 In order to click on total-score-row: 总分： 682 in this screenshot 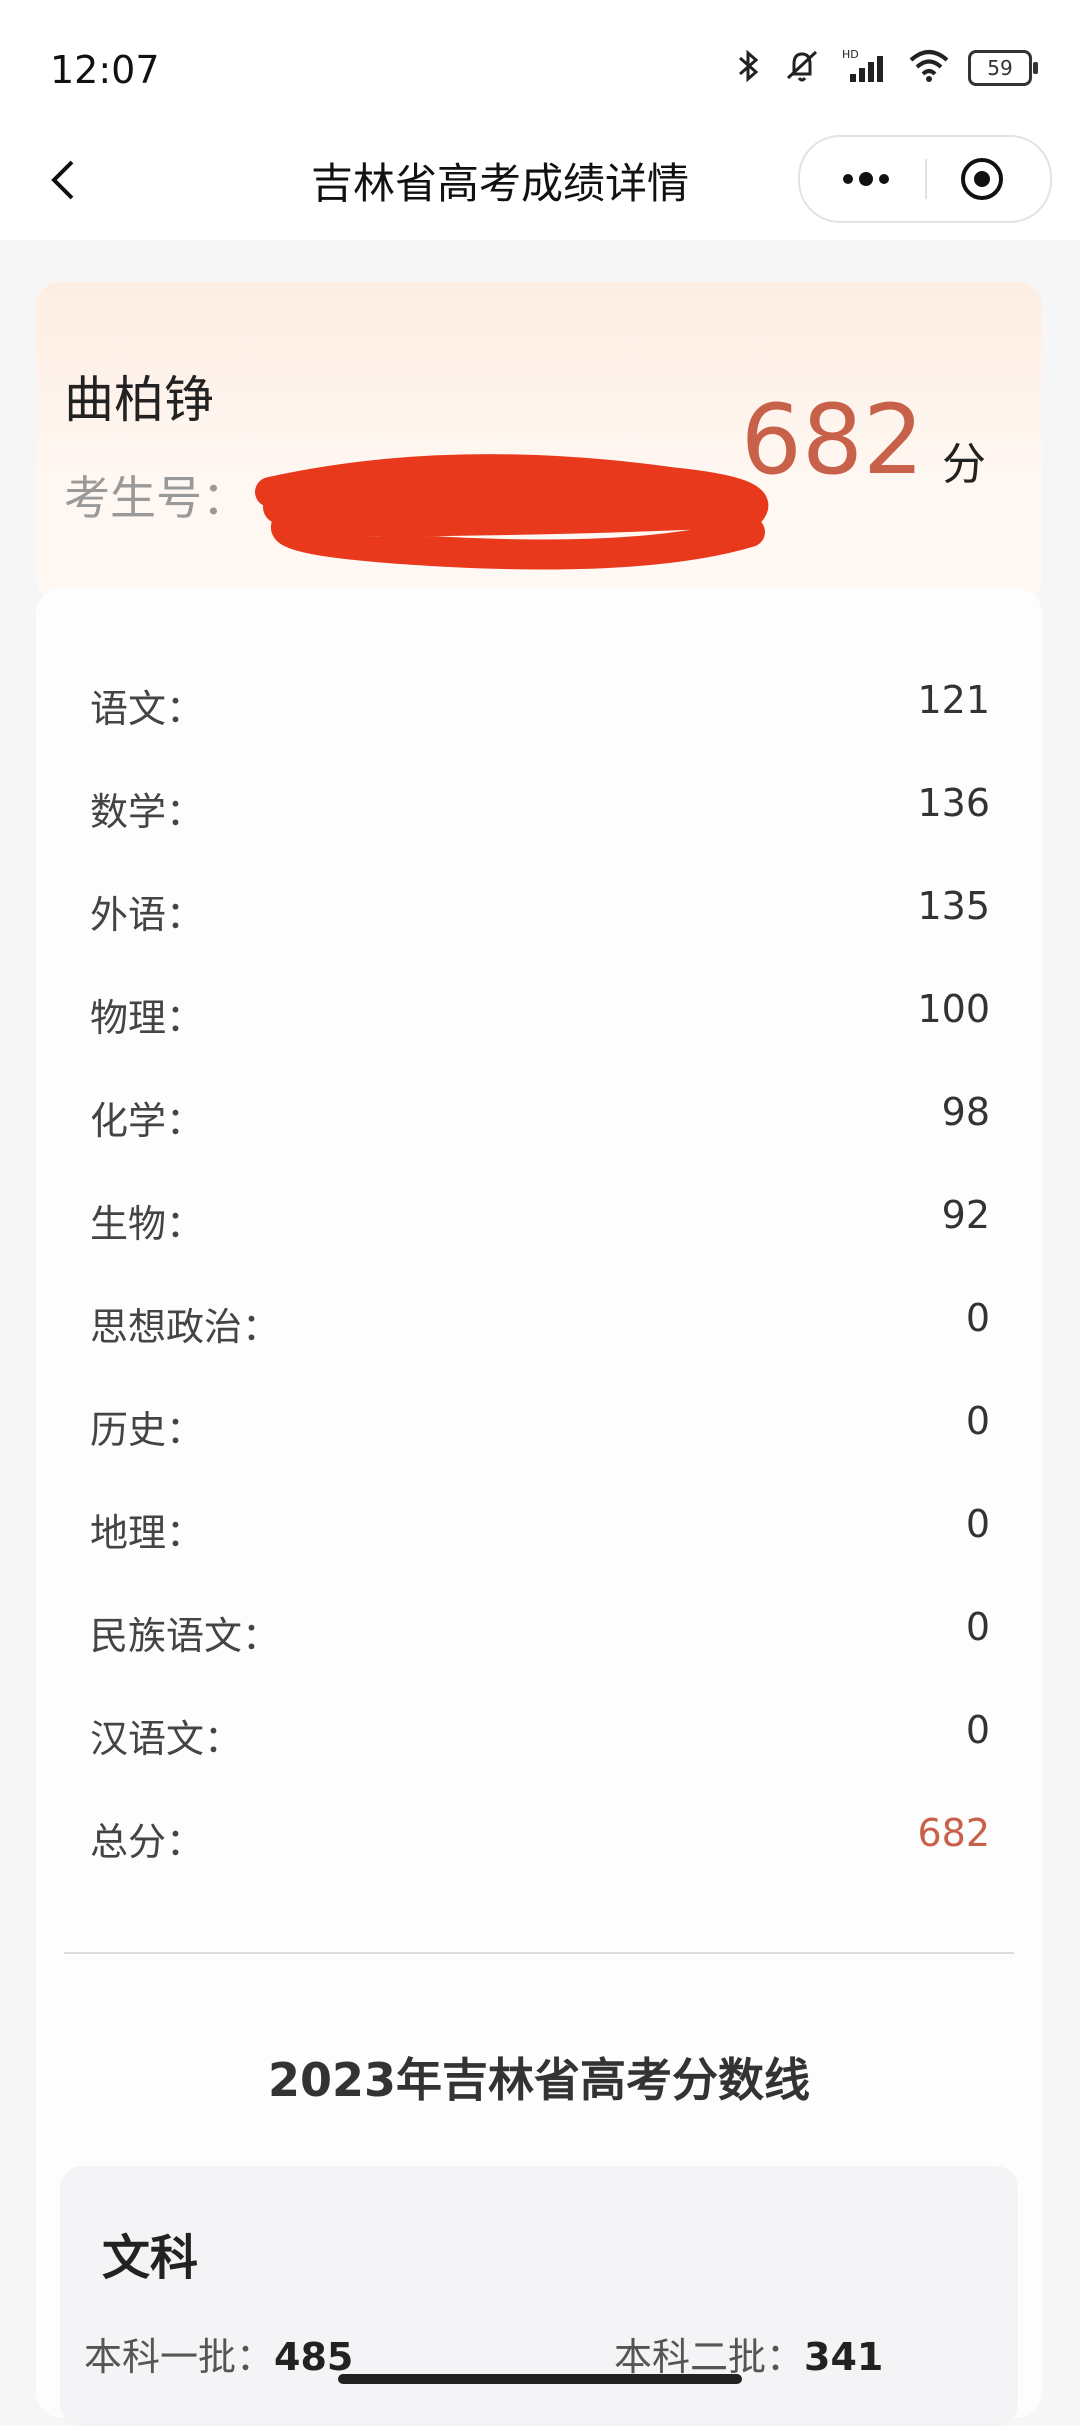, I will do `click(540, 1841)`.